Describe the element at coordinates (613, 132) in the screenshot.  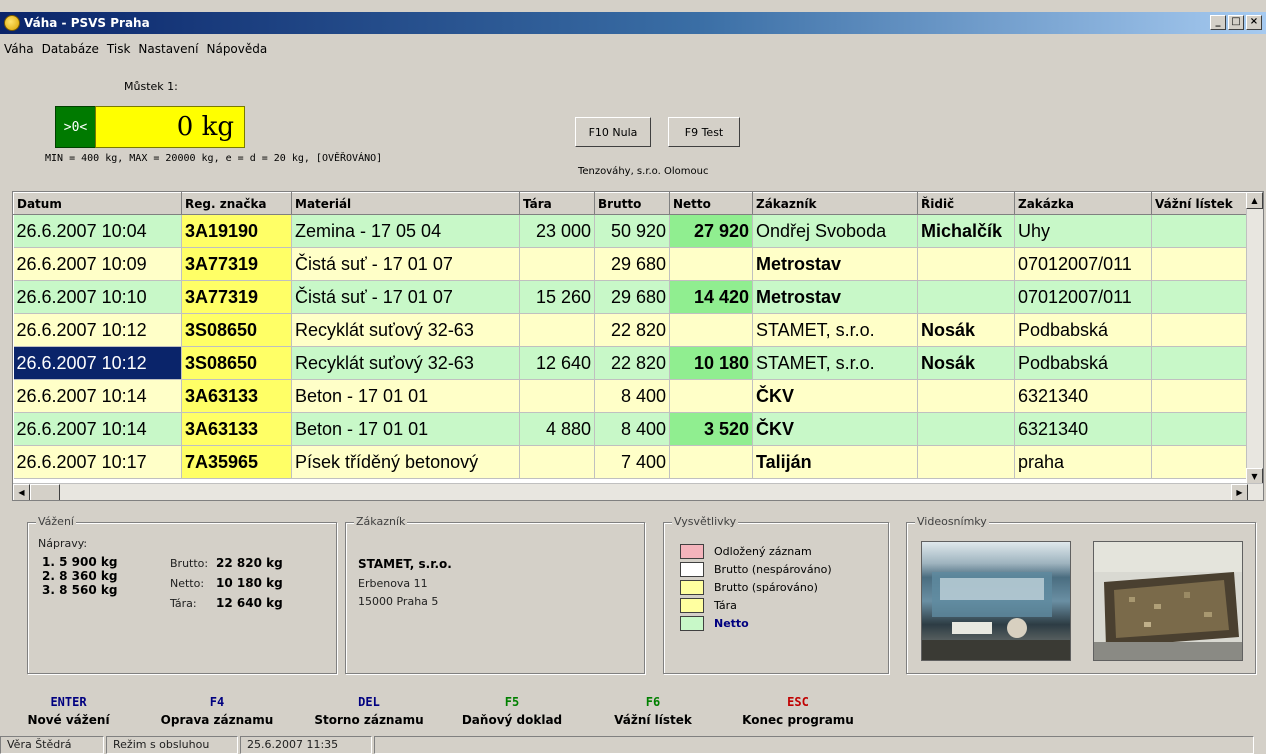
I see `zero-button: F10 Nula` at that location.